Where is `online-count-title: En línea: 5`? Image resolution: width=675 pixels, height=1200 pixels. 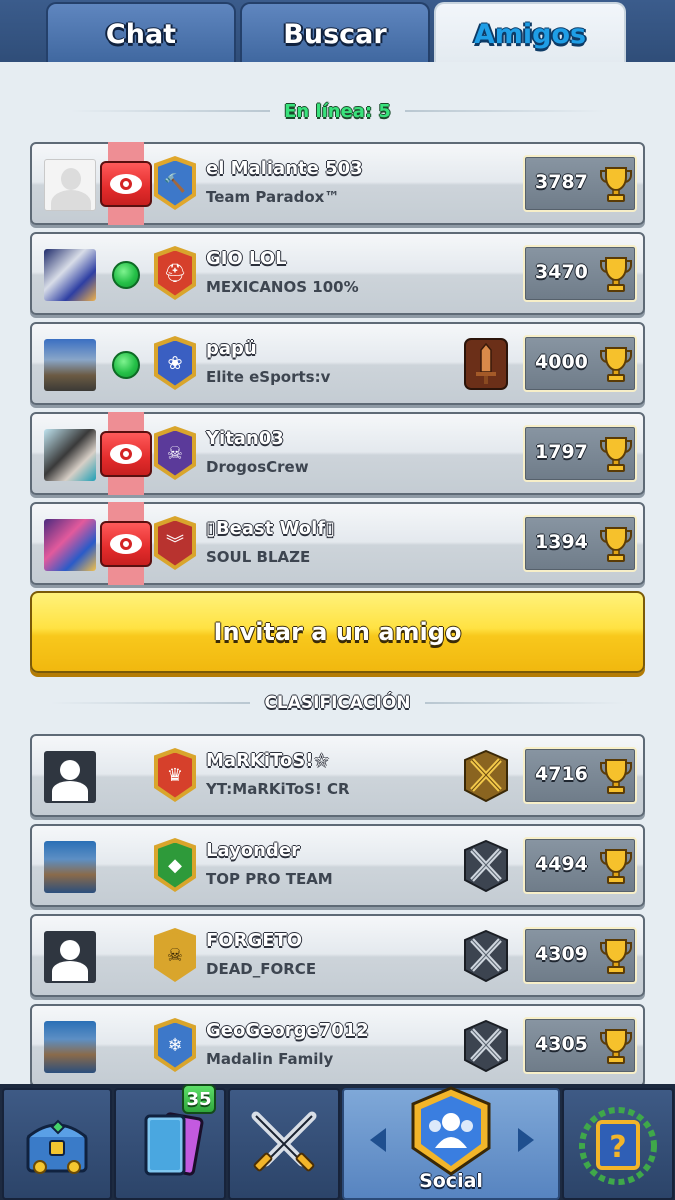 online-count-title: En línea: 5 is located at coordinates (337, 111).